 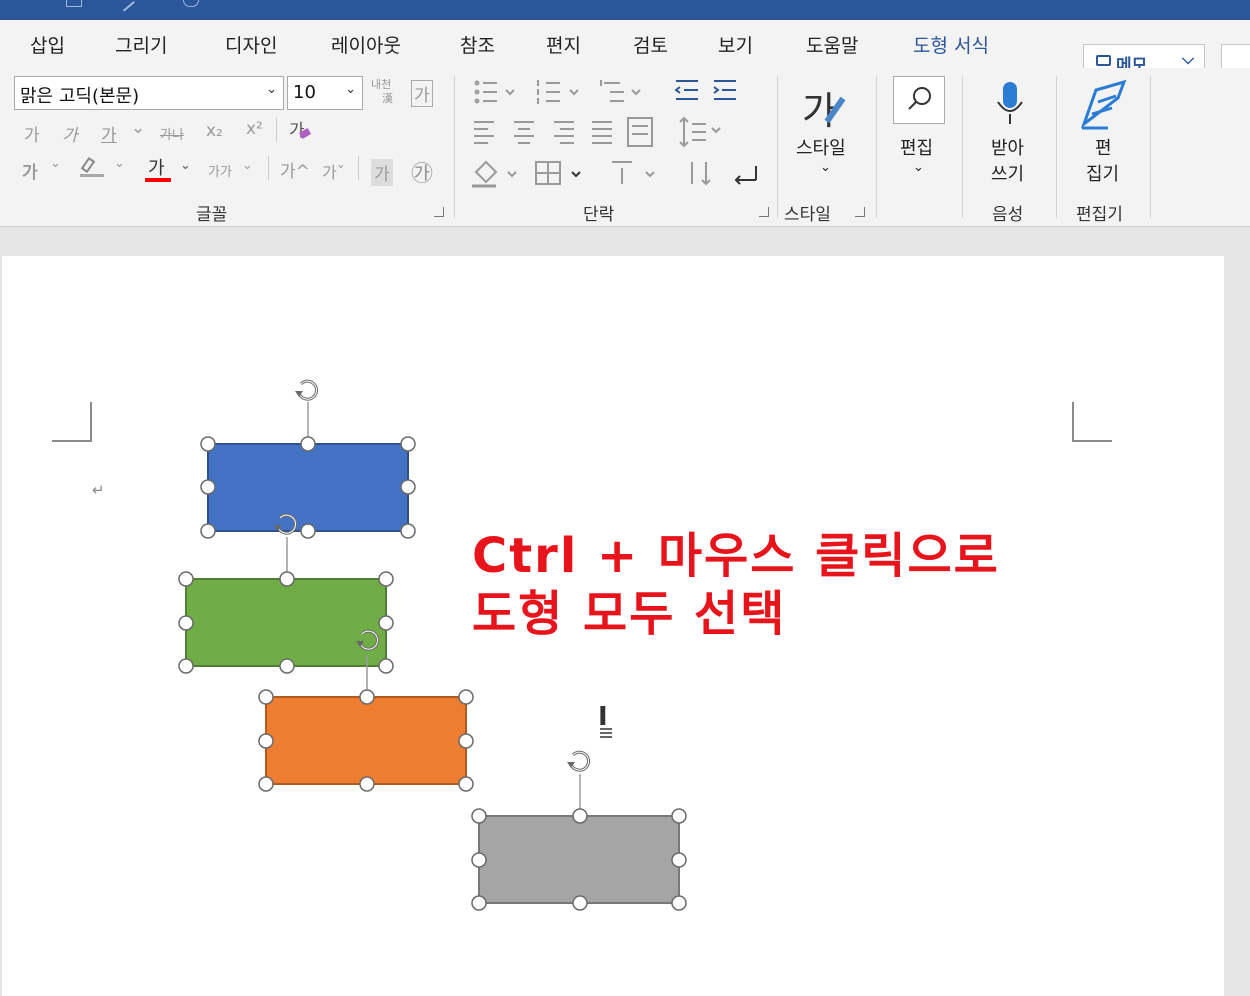 What do you see at coordinates (579, 830) in the screenshot?
I see `shape-gray-rectangle` at bounding box center [579, 830].